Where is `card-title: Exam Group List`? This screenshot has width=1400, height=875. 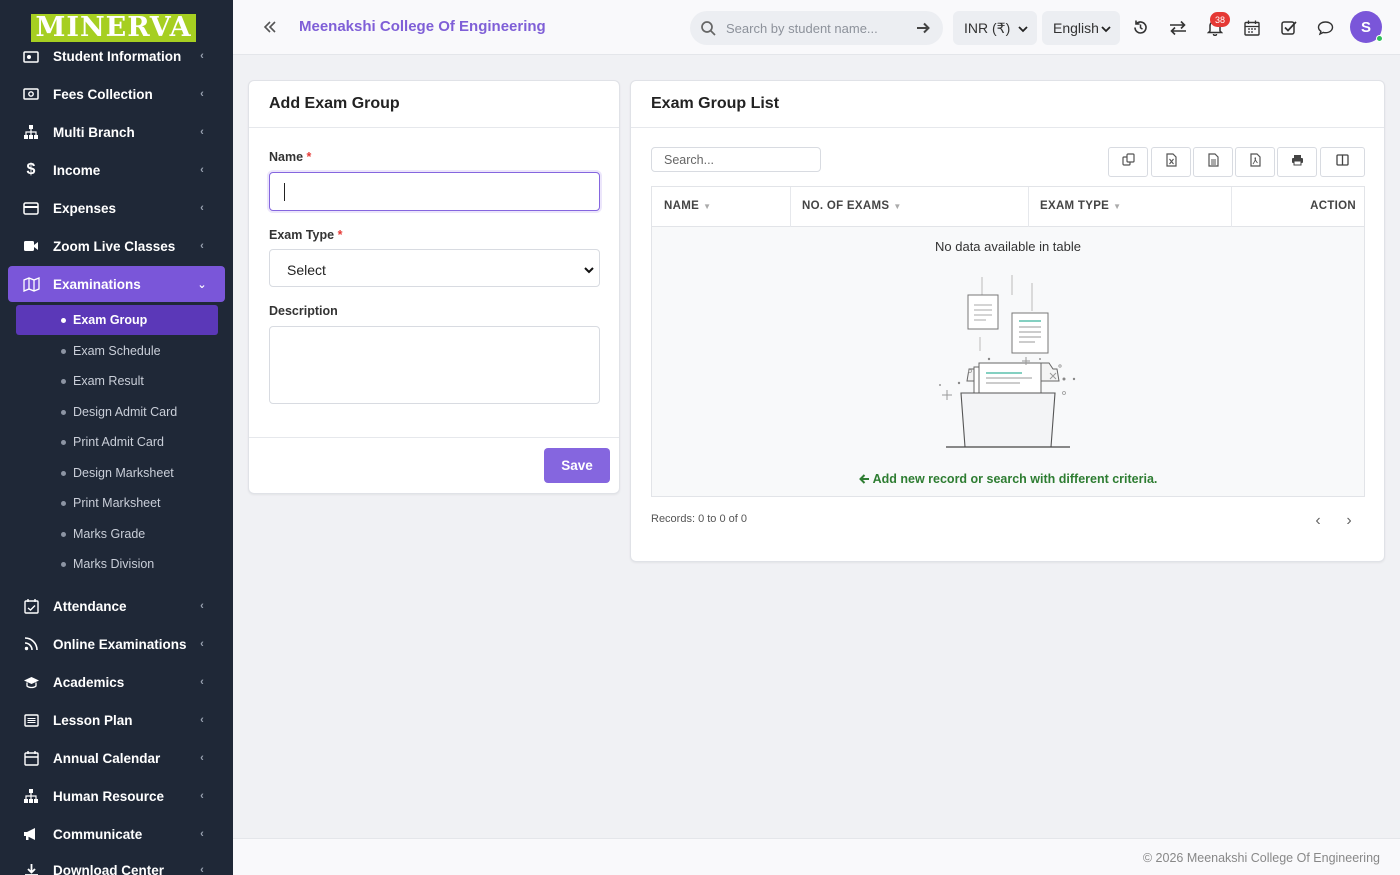 card-title: Exam Group List is located at coordinates (715, 103).